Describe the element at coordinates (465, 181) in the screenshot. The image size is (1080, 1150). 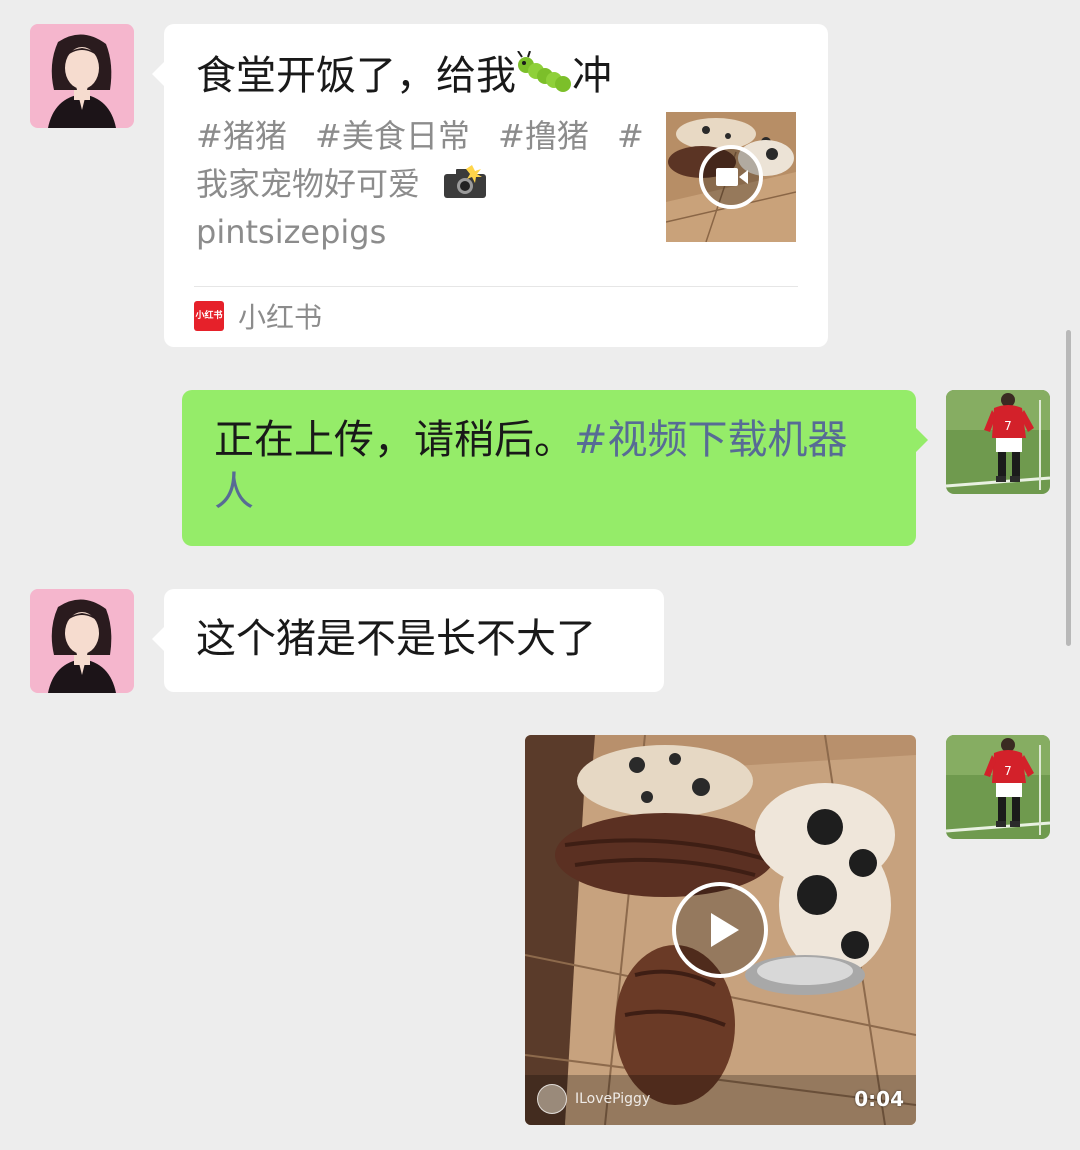
I see `camera-flash-emoji` at that location.